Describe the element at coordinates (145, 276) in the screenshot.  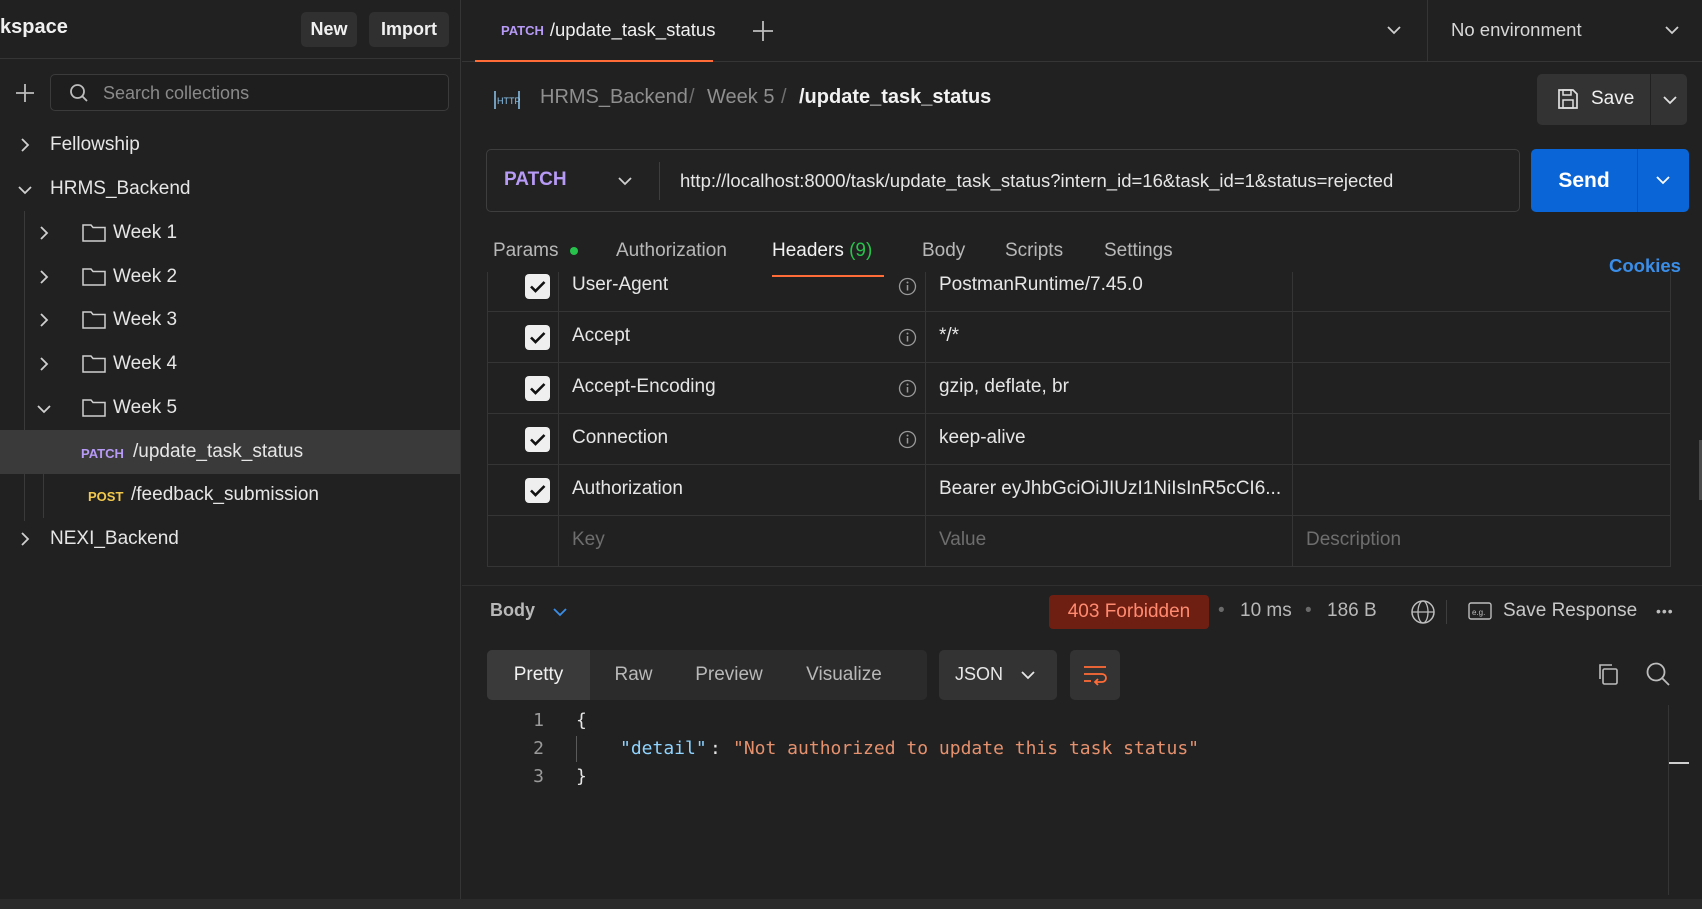
I see `tree-label: Week 2` at that location.